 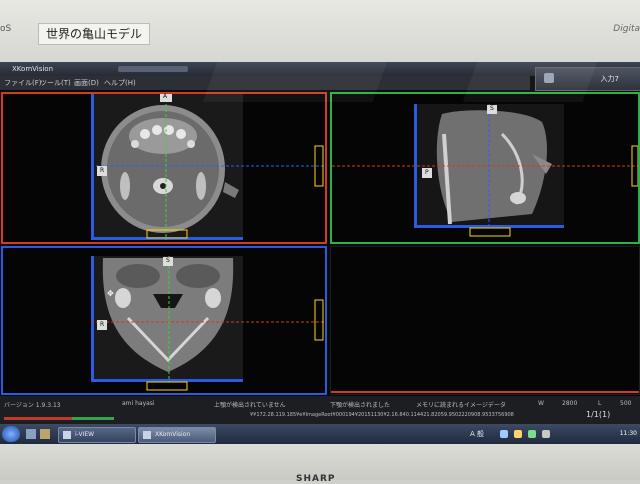 What do you see at coordinates (138, 403) in the screenshot?
I see `user-name: ami hayasi` at bounding box center [138, 403].